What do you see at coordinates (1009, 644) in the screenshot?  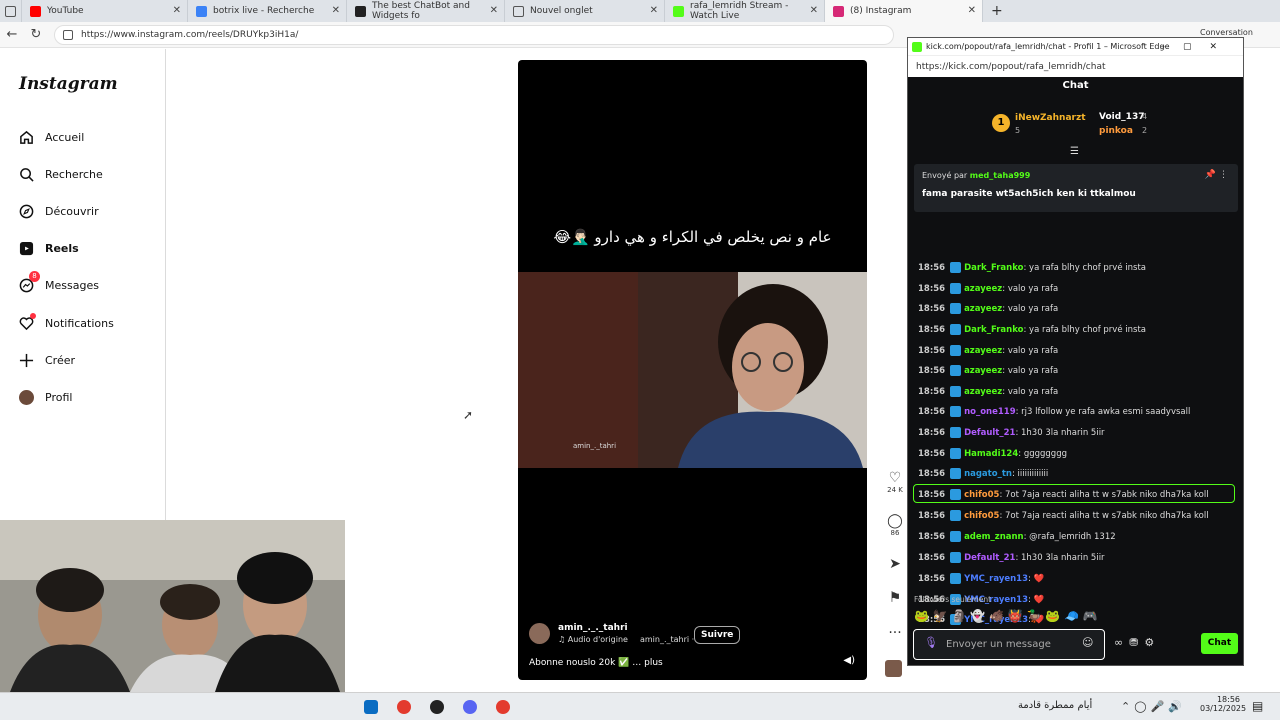 I see `chat-message-input: Envoyer un message` at bounding box center [1009, 644].